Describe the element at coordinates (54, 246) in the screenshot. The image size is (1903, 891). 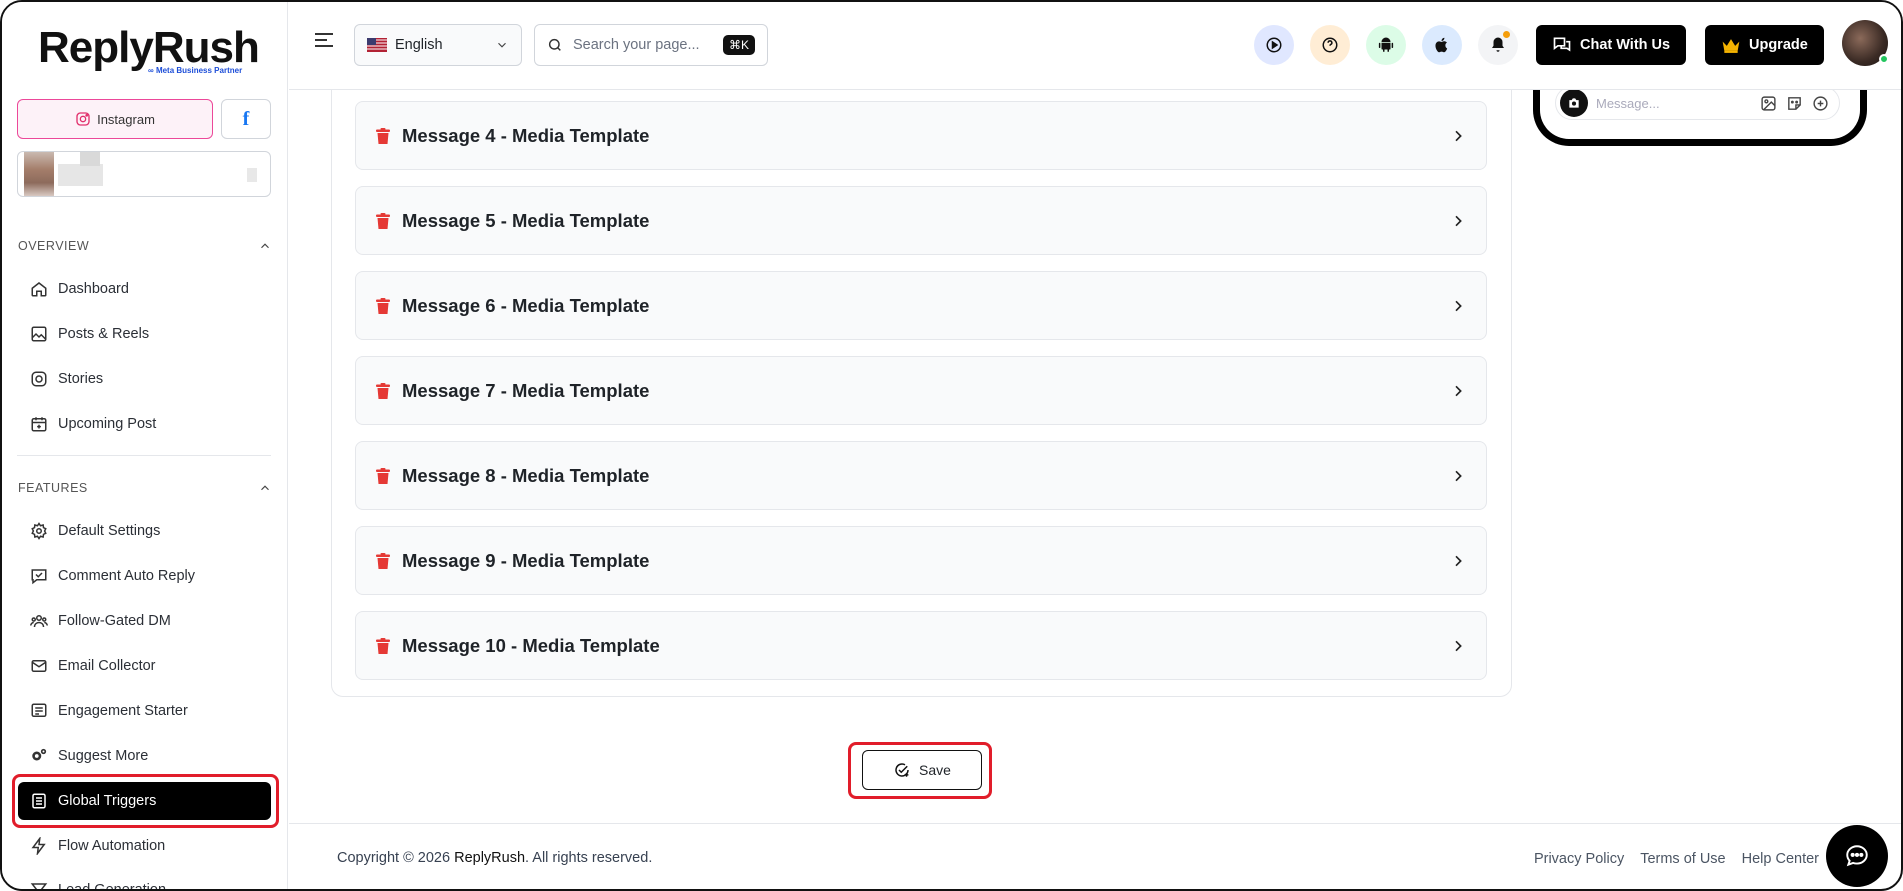
I see `overview-label: OVERVIEW` at that location.